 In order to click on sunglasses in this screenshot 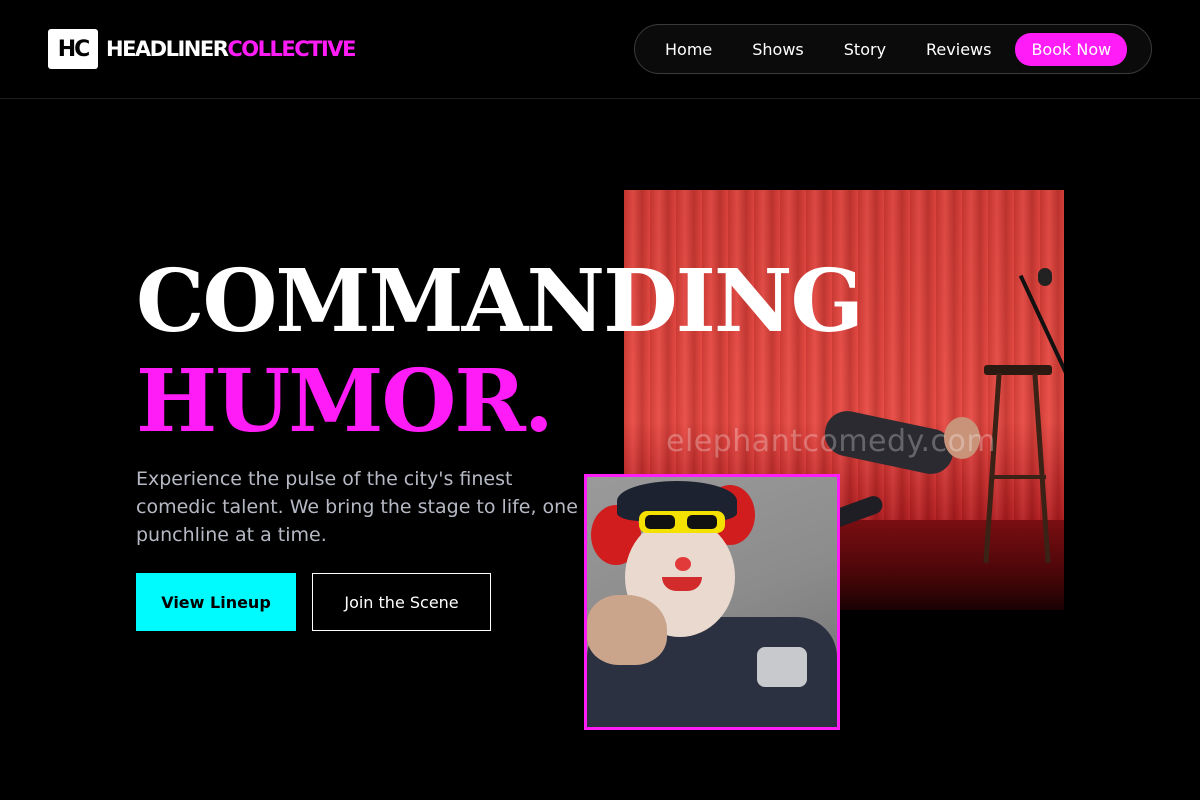, I will do `click(682, 522)`.